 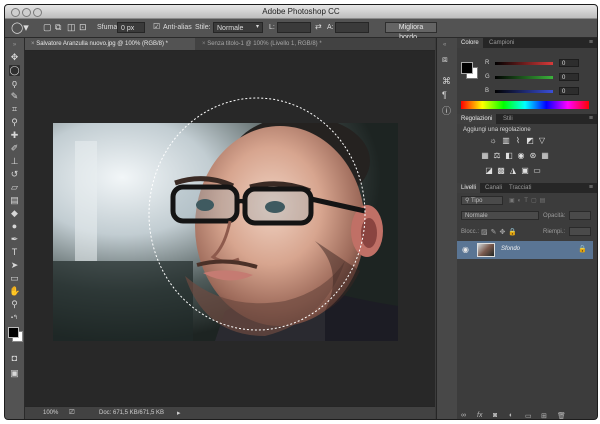 I want to click on layer-filter-icons: ▣◐T▢▤, so click(x=528, y=200).